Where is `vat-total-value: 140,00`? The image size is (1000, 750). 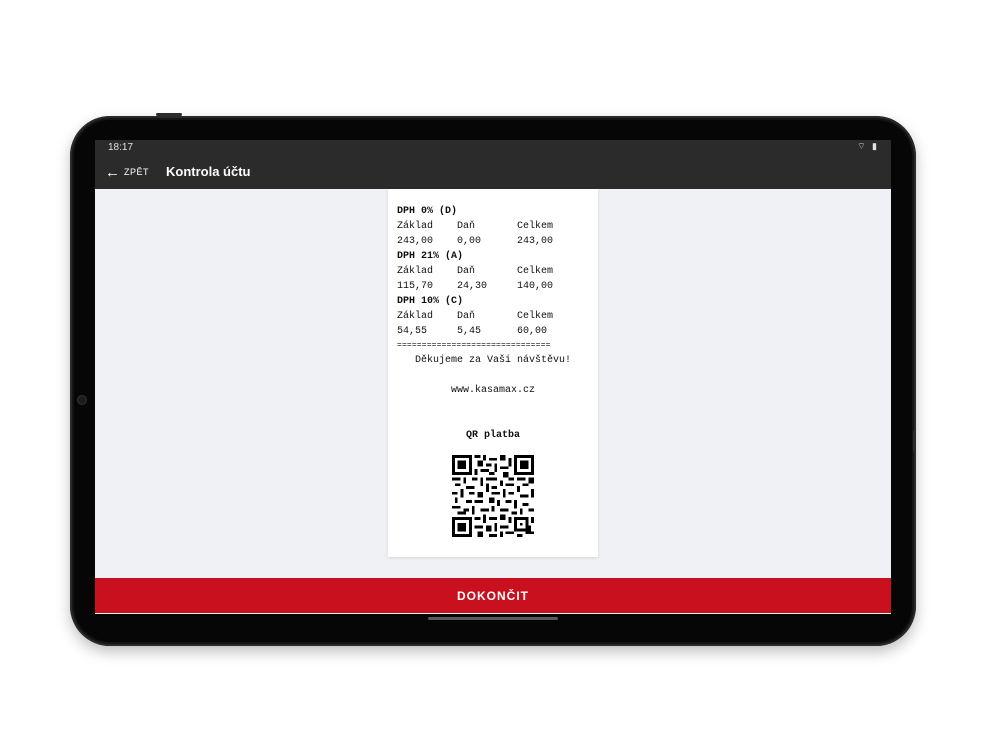
vat-total-value: 140,00 is located at coordinates (535, 286).